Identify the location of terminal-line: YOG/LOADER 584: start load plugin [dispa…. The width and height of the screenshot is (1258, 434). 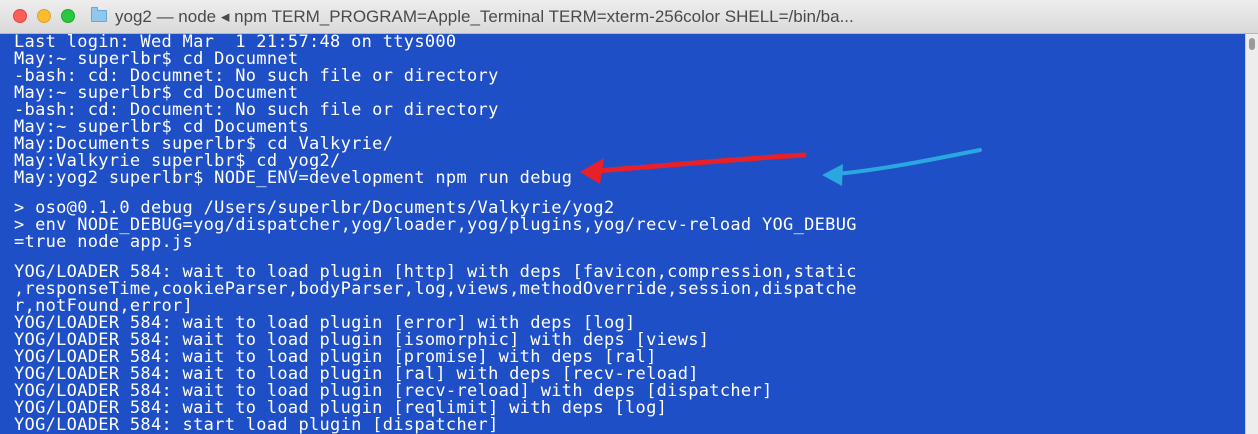
(256, 424).